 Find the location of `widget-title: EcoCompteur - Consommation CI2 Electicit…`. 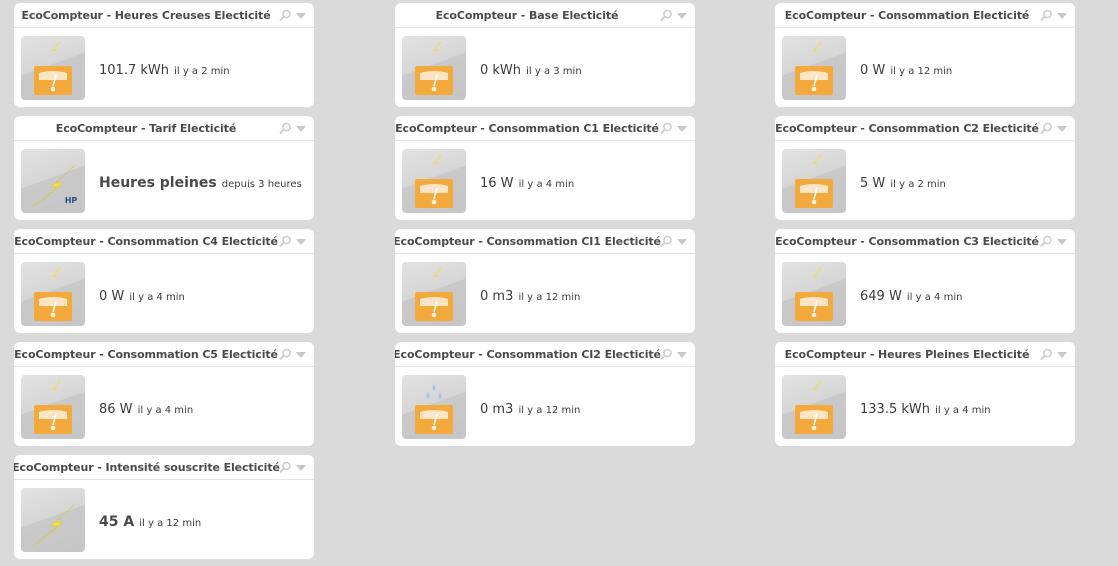

widget-title: EcoCompteur - Consommation CI2 Electicit… is located at coordinates (528, 354).